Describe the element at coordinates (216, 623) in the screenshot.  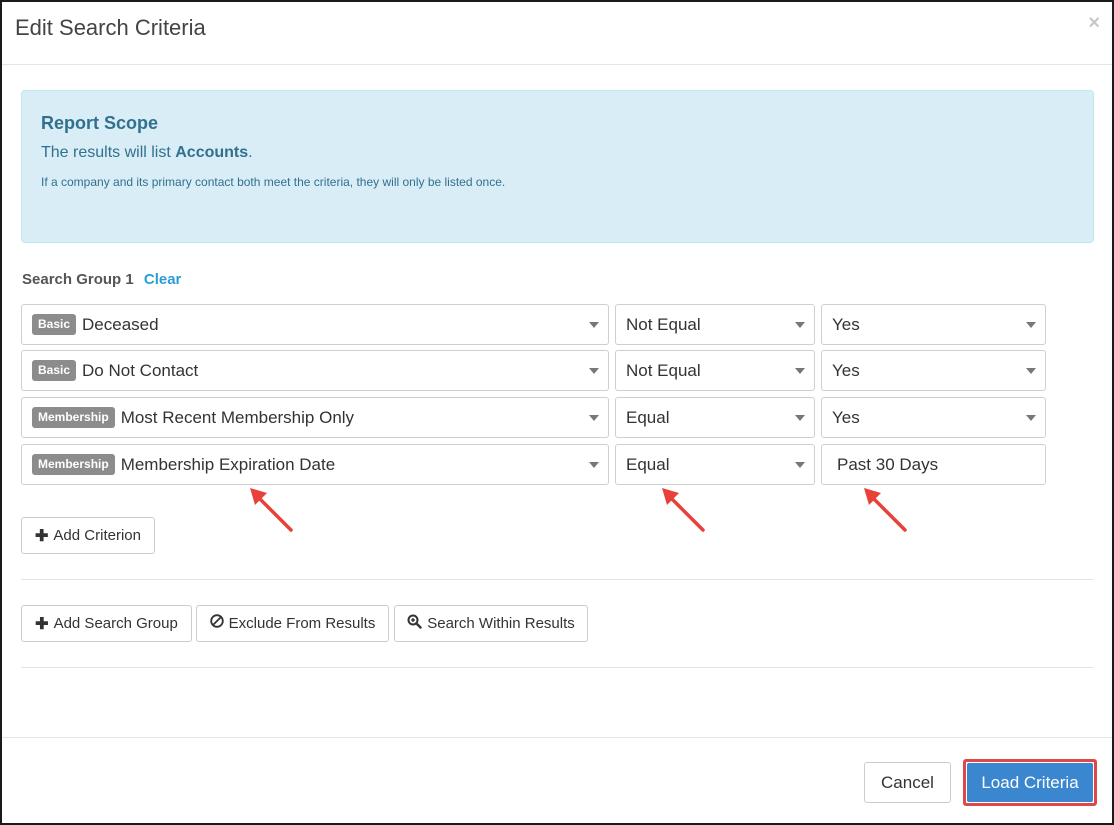
I see `ban-icon` at that location.